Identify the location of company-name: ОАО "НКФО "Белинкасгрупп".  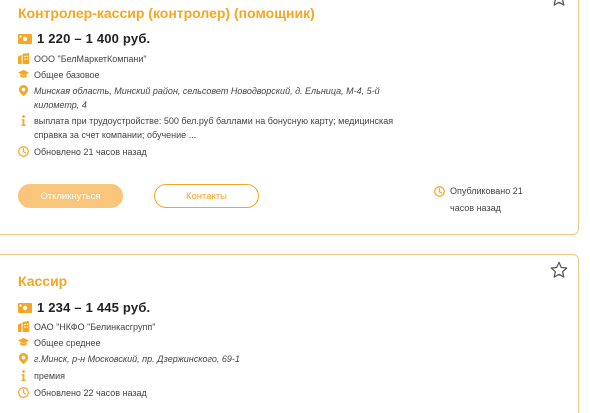
(95, 327).